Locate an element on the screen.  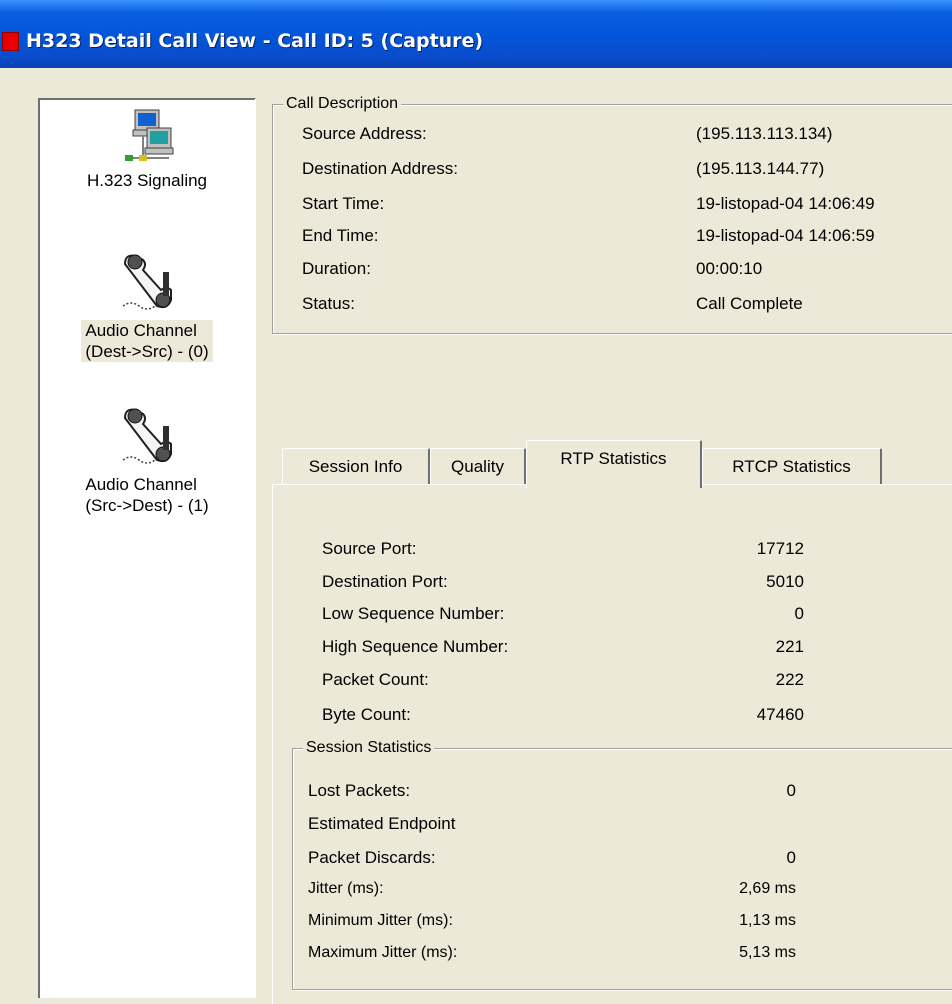
nav-item-label-line2: (Src->Dest) - (1) is located at coordinates (147, 505).